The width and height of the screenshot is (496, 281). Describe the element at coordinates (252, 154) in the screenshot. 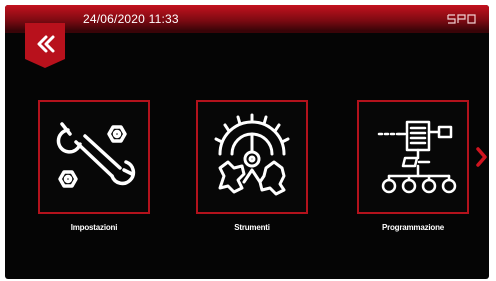

I see `gears-icon` at that location.